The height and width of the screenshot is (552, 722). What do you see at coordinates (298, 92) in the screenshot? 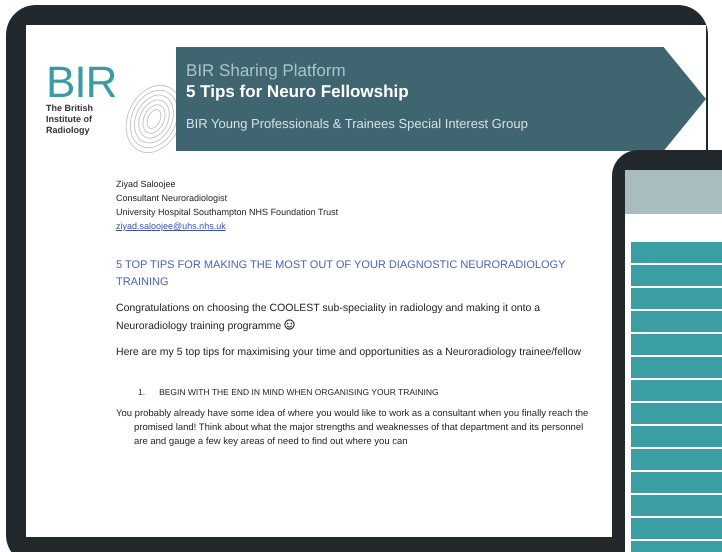
I see `banner-title: 5 Tips for Neuro Fellowship` at bounding box center [298, 92].